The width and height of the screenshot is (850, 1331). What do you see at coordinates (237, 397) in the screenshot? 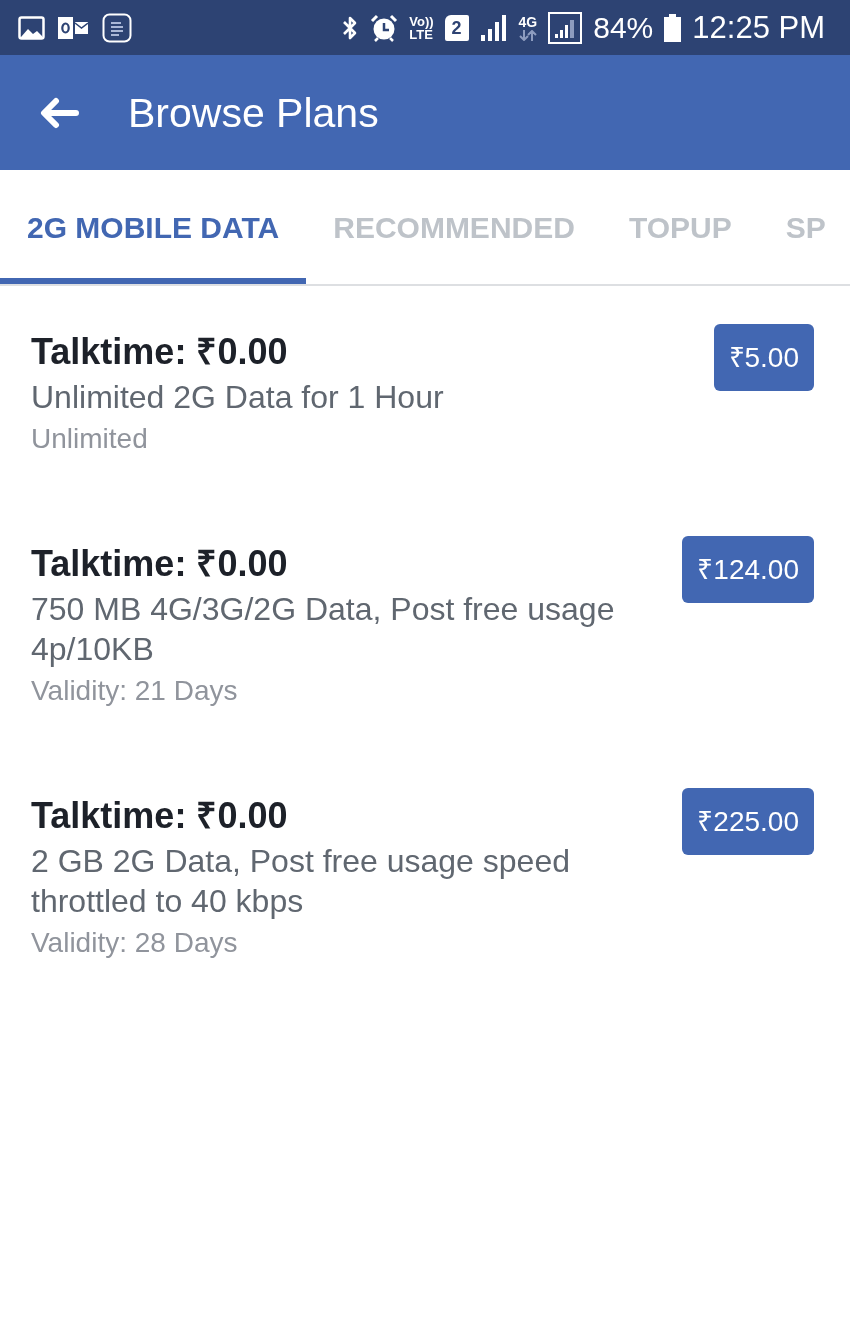
I see `plan-description: Unlimited 2G Data for 1 Hour` at bounding box center [237, 397].